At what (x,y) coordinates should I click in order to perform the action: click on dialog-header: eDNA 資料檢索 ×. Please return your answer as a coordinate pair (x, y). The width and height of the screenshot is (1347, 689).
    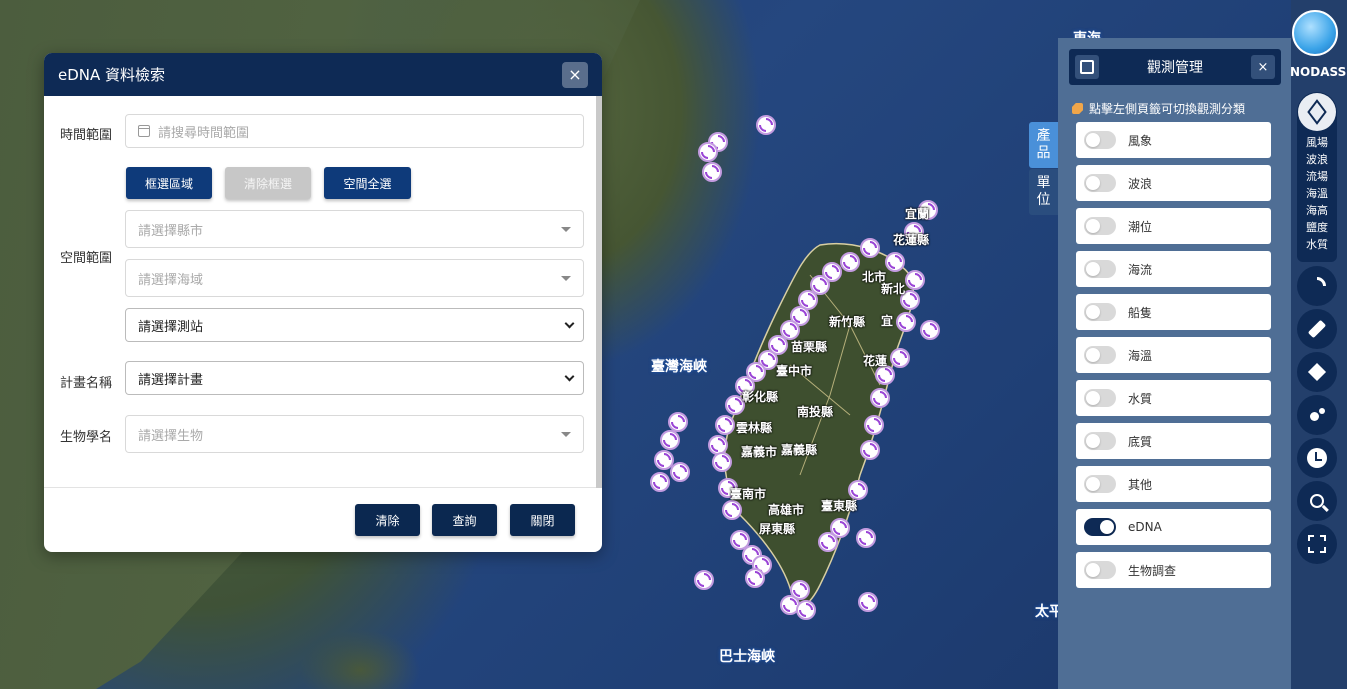
    Looking at the image, I should click on (323, 74).